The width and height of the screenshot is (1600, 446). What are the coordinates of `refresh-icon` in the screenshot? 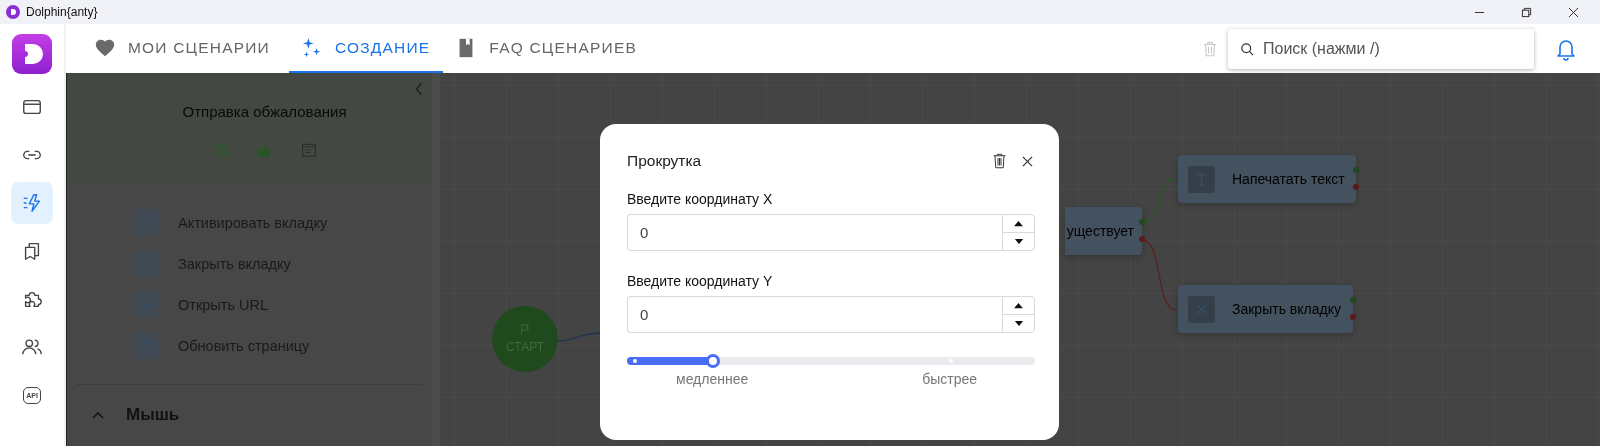 It's located at (147, 345).